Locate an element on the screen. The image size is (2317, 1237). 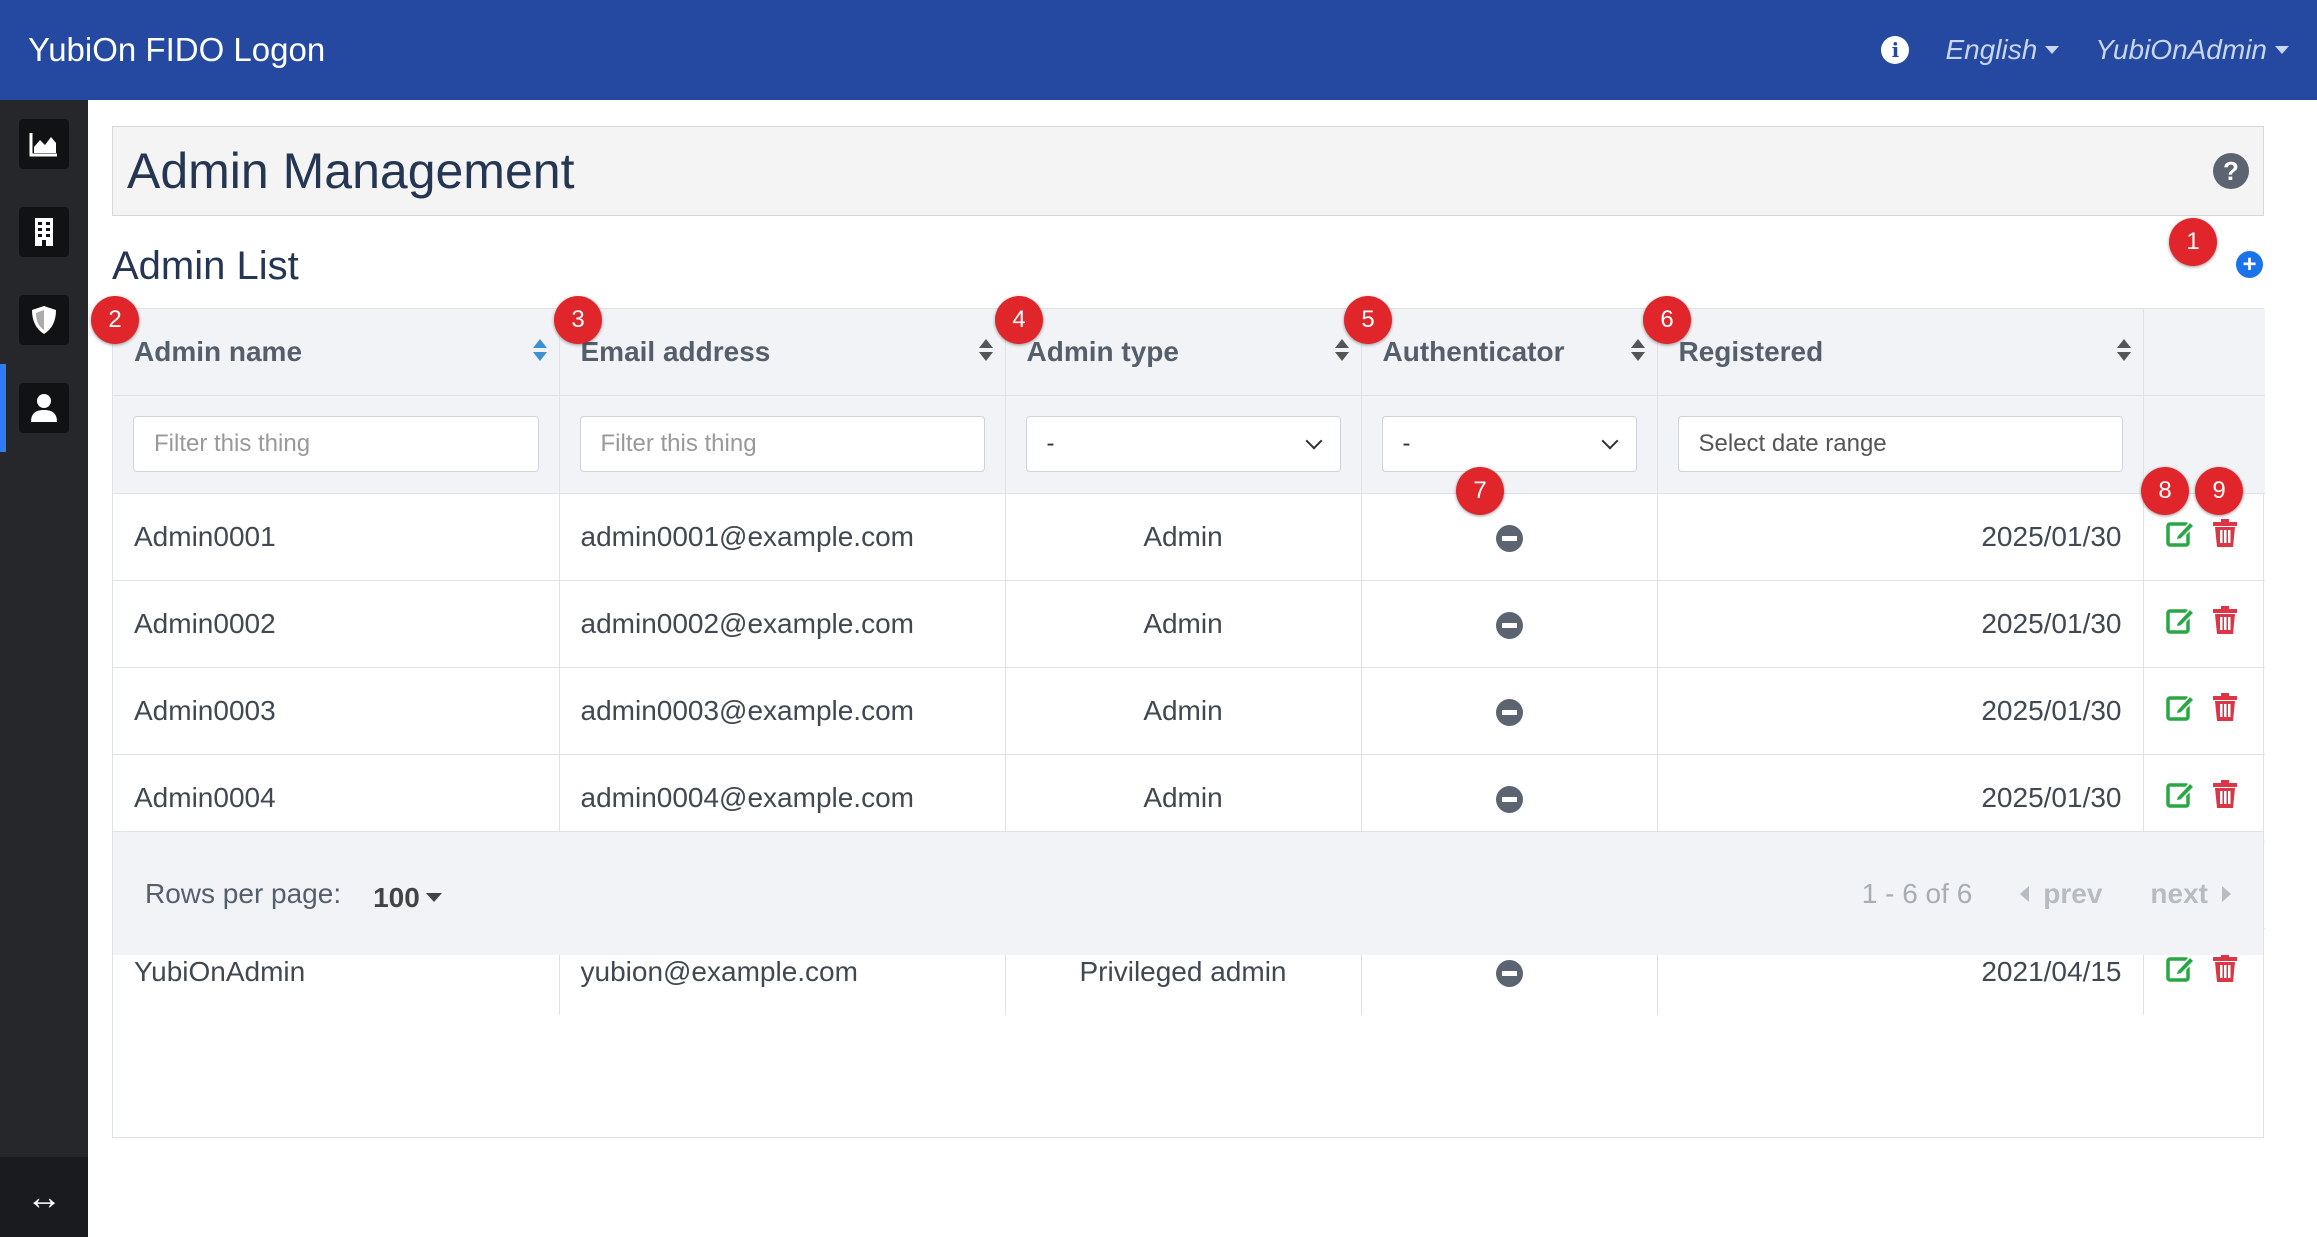
sidebar-item-admins is located at coordinates (44, 408).